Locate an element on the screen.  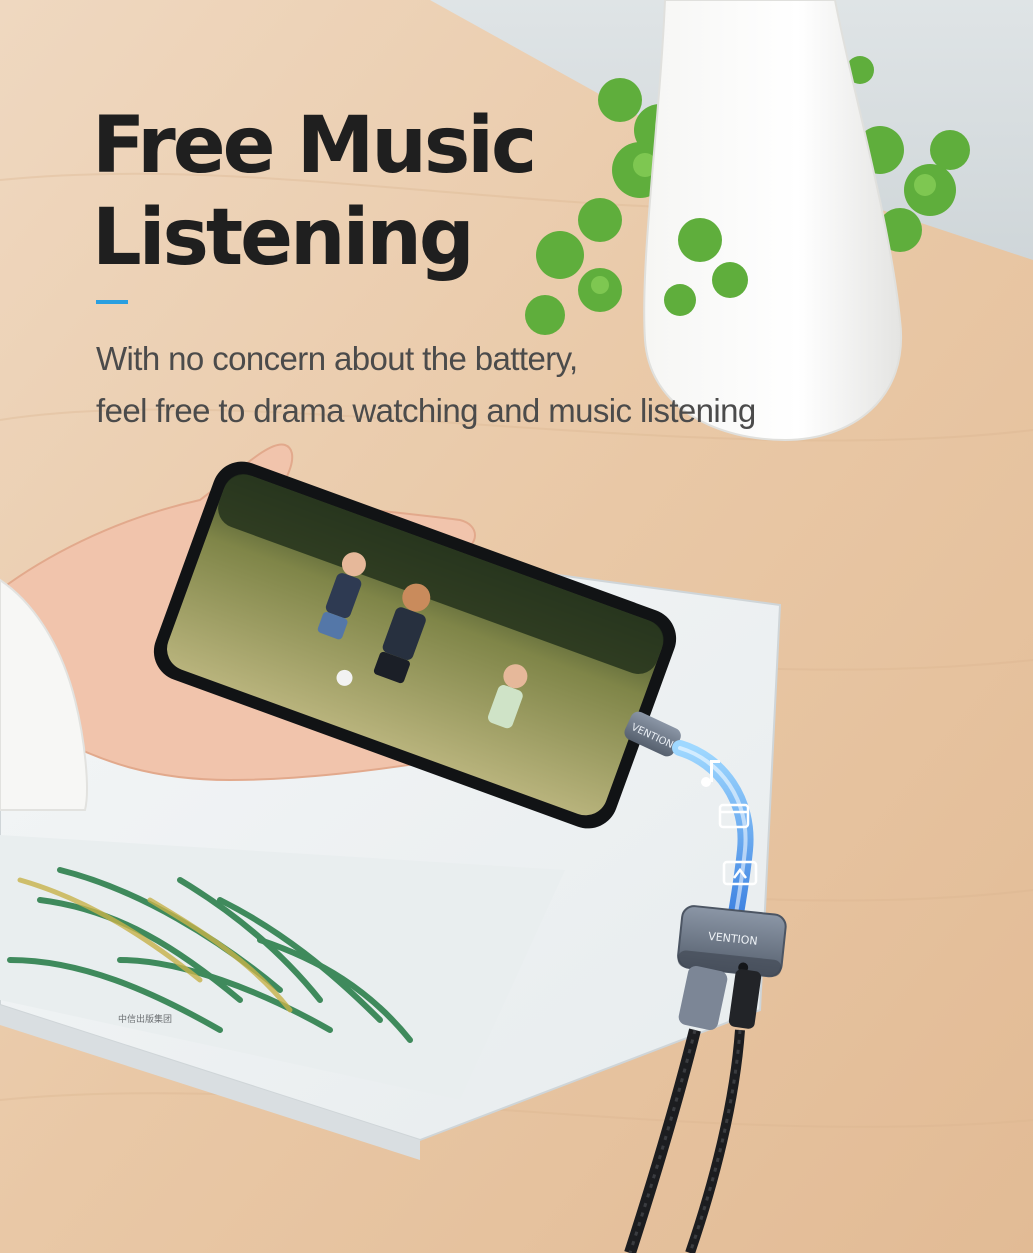
headline: Free Music Listening is located at coordinates (314, 192).